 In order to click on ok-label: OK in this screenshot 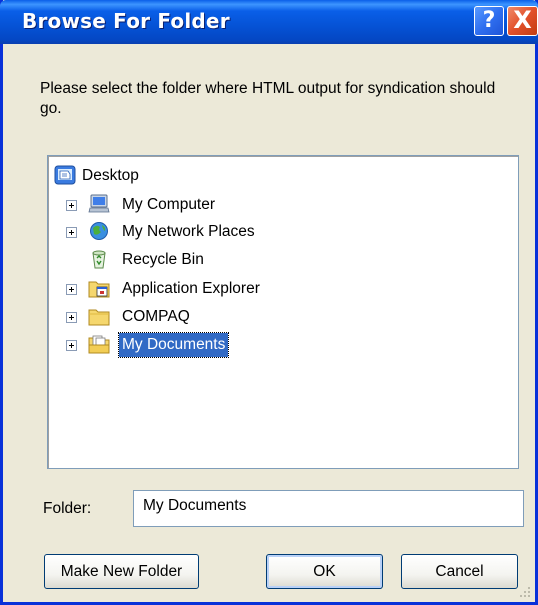, I will do `click(324, 571)`.